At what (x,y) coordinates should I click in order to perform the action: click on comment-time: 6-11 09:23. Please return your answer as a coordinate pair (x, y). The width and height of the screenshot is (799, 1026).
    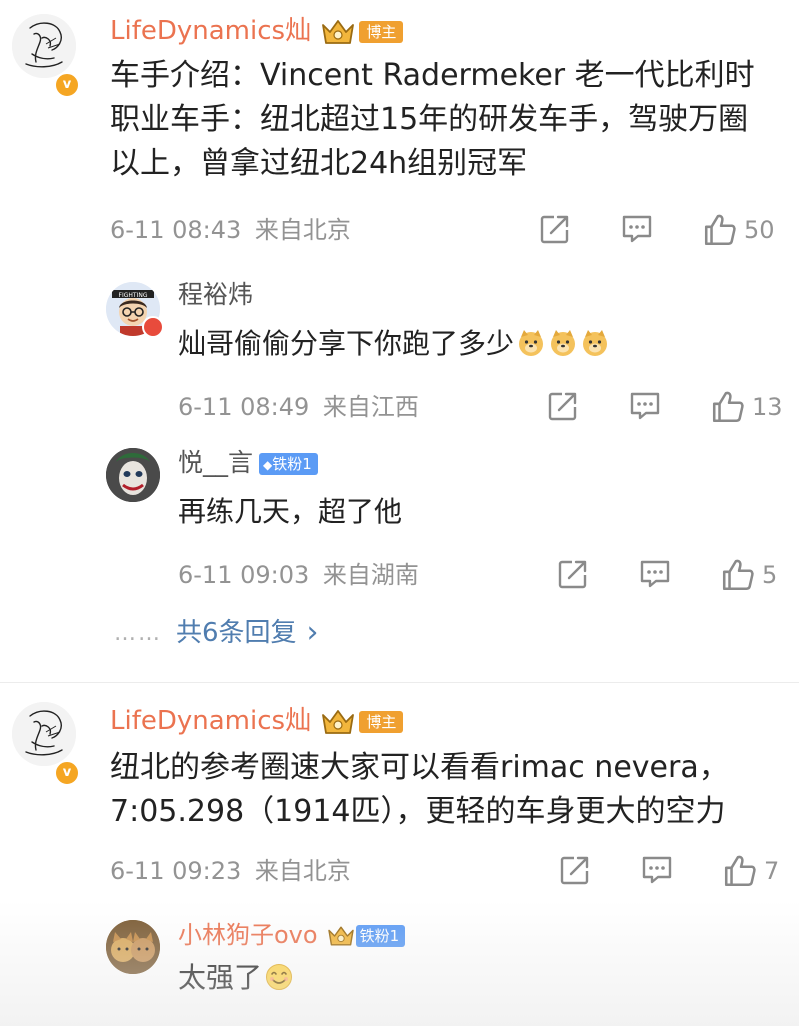
    Looking at the image, I should click on (176, 871).